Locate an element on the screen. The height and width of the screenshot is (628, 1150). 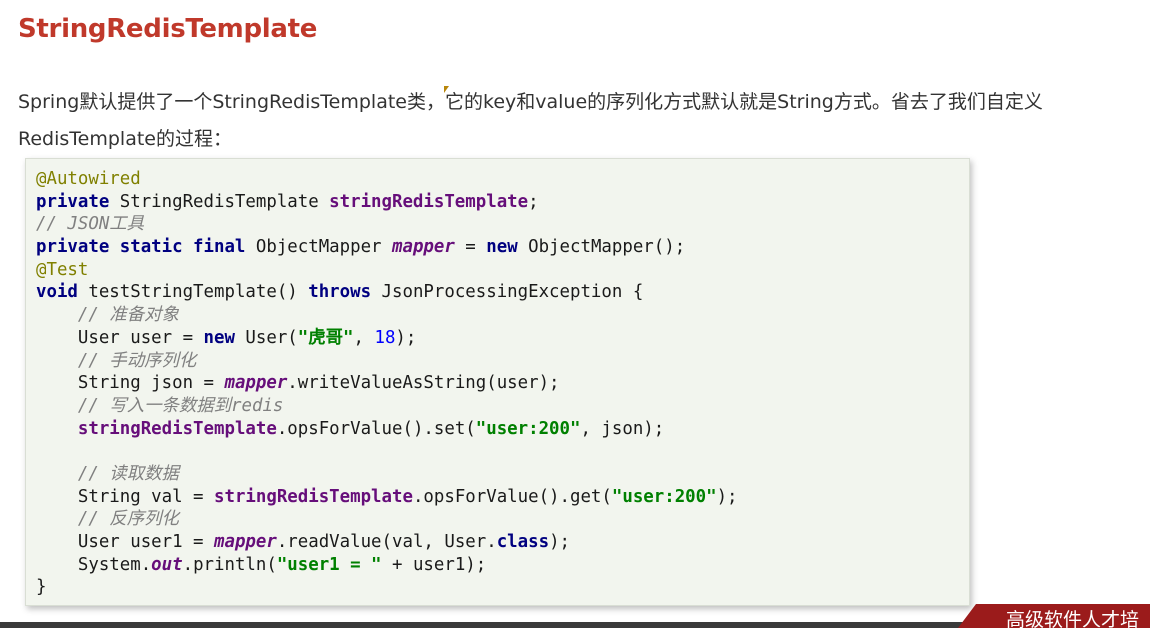
code-line: // 手动序列化 is located at coordinates (387, 361).